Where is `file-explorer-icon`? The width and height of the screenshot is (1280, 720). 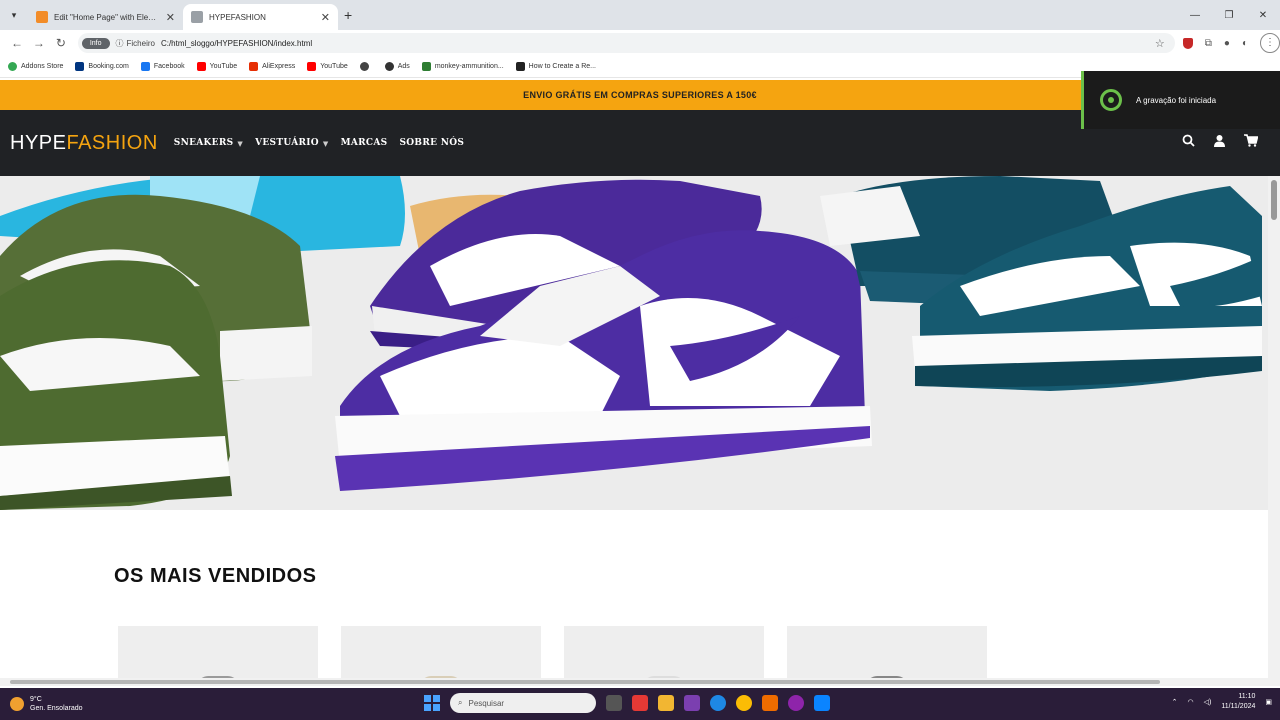 file-explorer-icon is located at coordinates (666, 703).